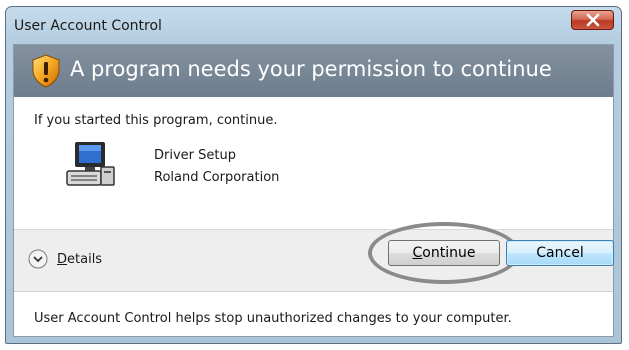  I want to click on computer-icon, so click(90, 164).